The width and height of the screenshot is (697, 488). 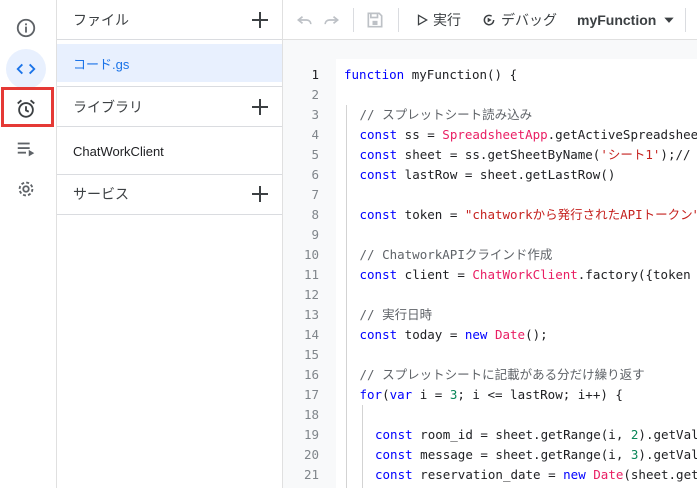 What do you see at coordinates (311, 294) in the screenshot?
I see `line-number: 12` at bounding box center [311, 294].